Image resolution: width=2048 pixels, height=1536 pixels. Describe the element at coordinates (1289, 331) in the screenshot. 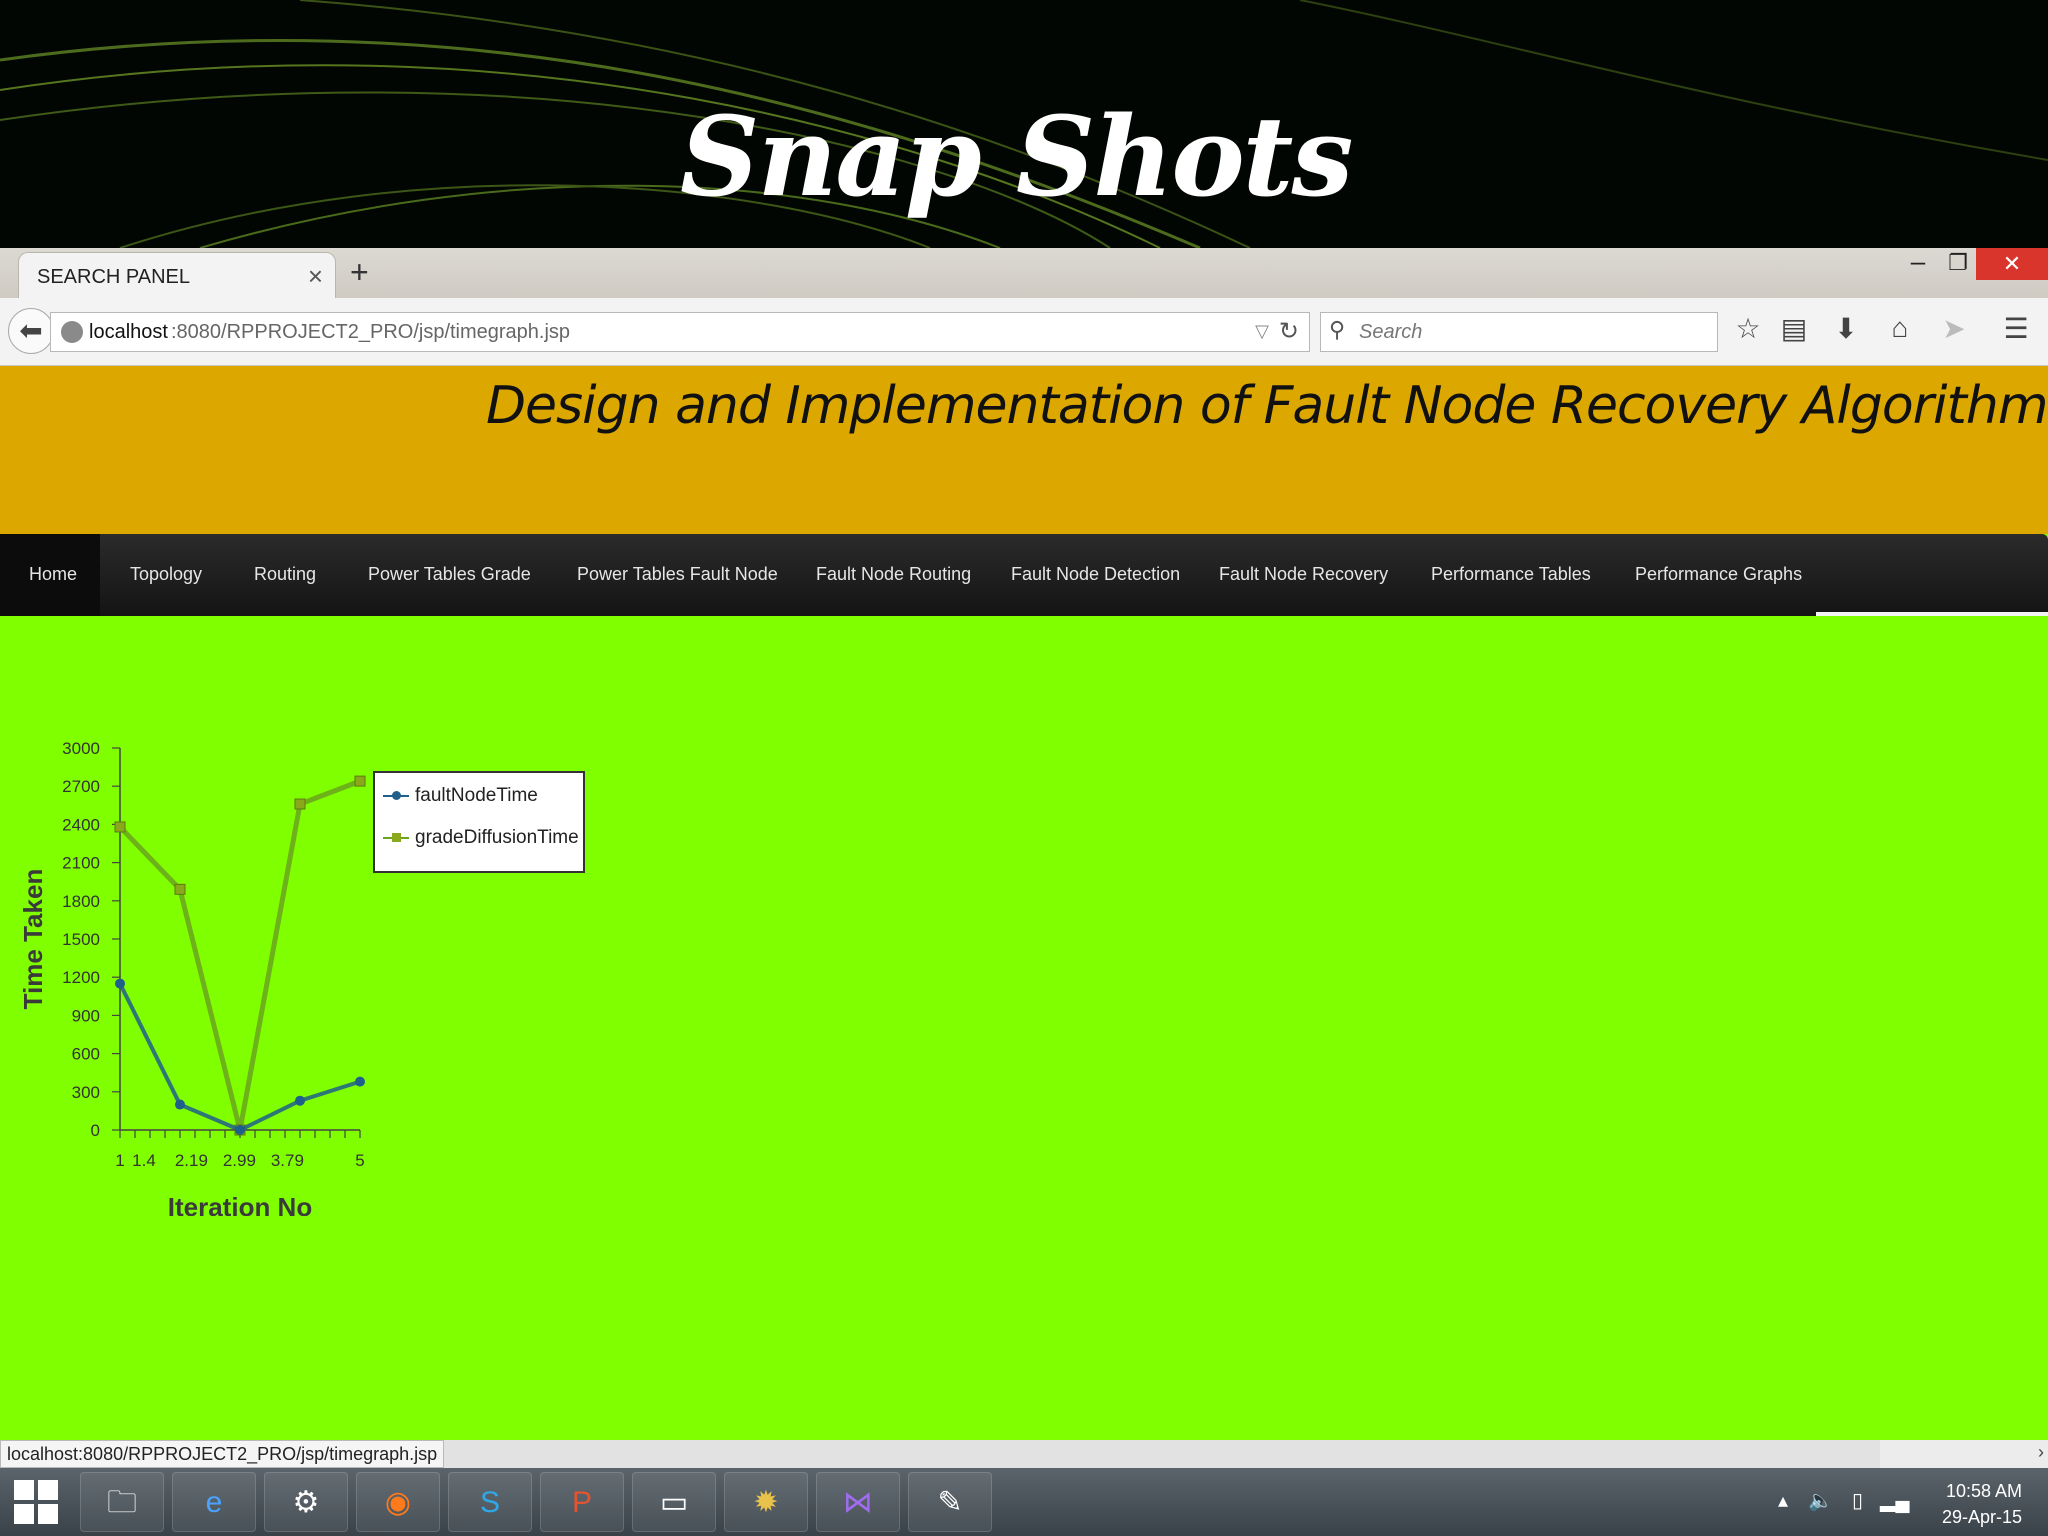

I see `reload-icon: ↻` at that location.